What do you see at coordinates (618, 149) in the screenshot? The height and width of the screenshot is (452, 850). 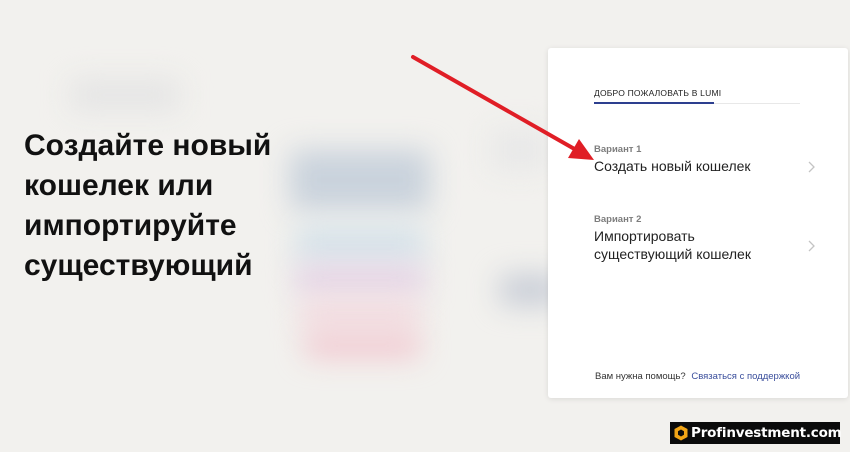 I see `option-1-label: Вариант 1` at bounding box center [618, 149].